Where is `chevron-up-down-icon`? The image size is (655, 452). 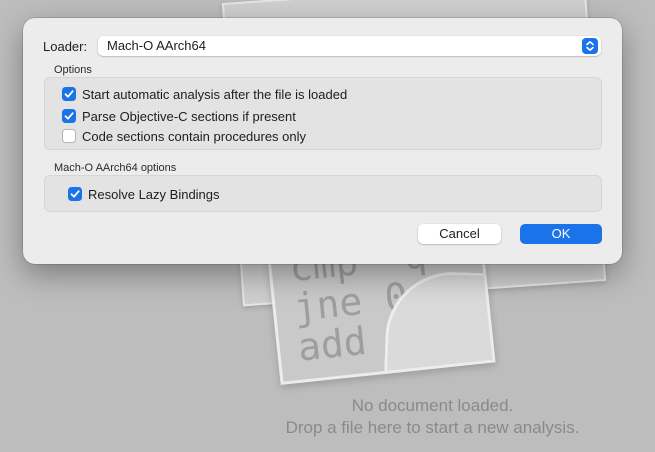
chevron-up-down-icon is located at coordinates (590, 46).